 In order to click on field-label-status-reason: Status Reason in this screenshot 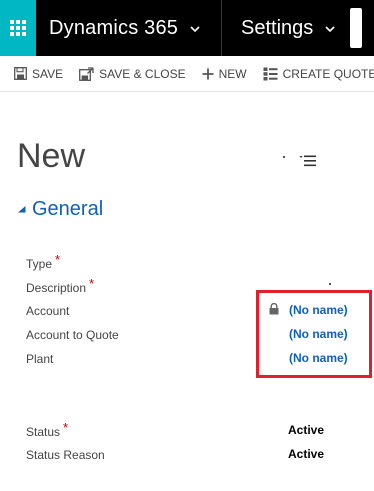, I will do `click(65, 455)`.